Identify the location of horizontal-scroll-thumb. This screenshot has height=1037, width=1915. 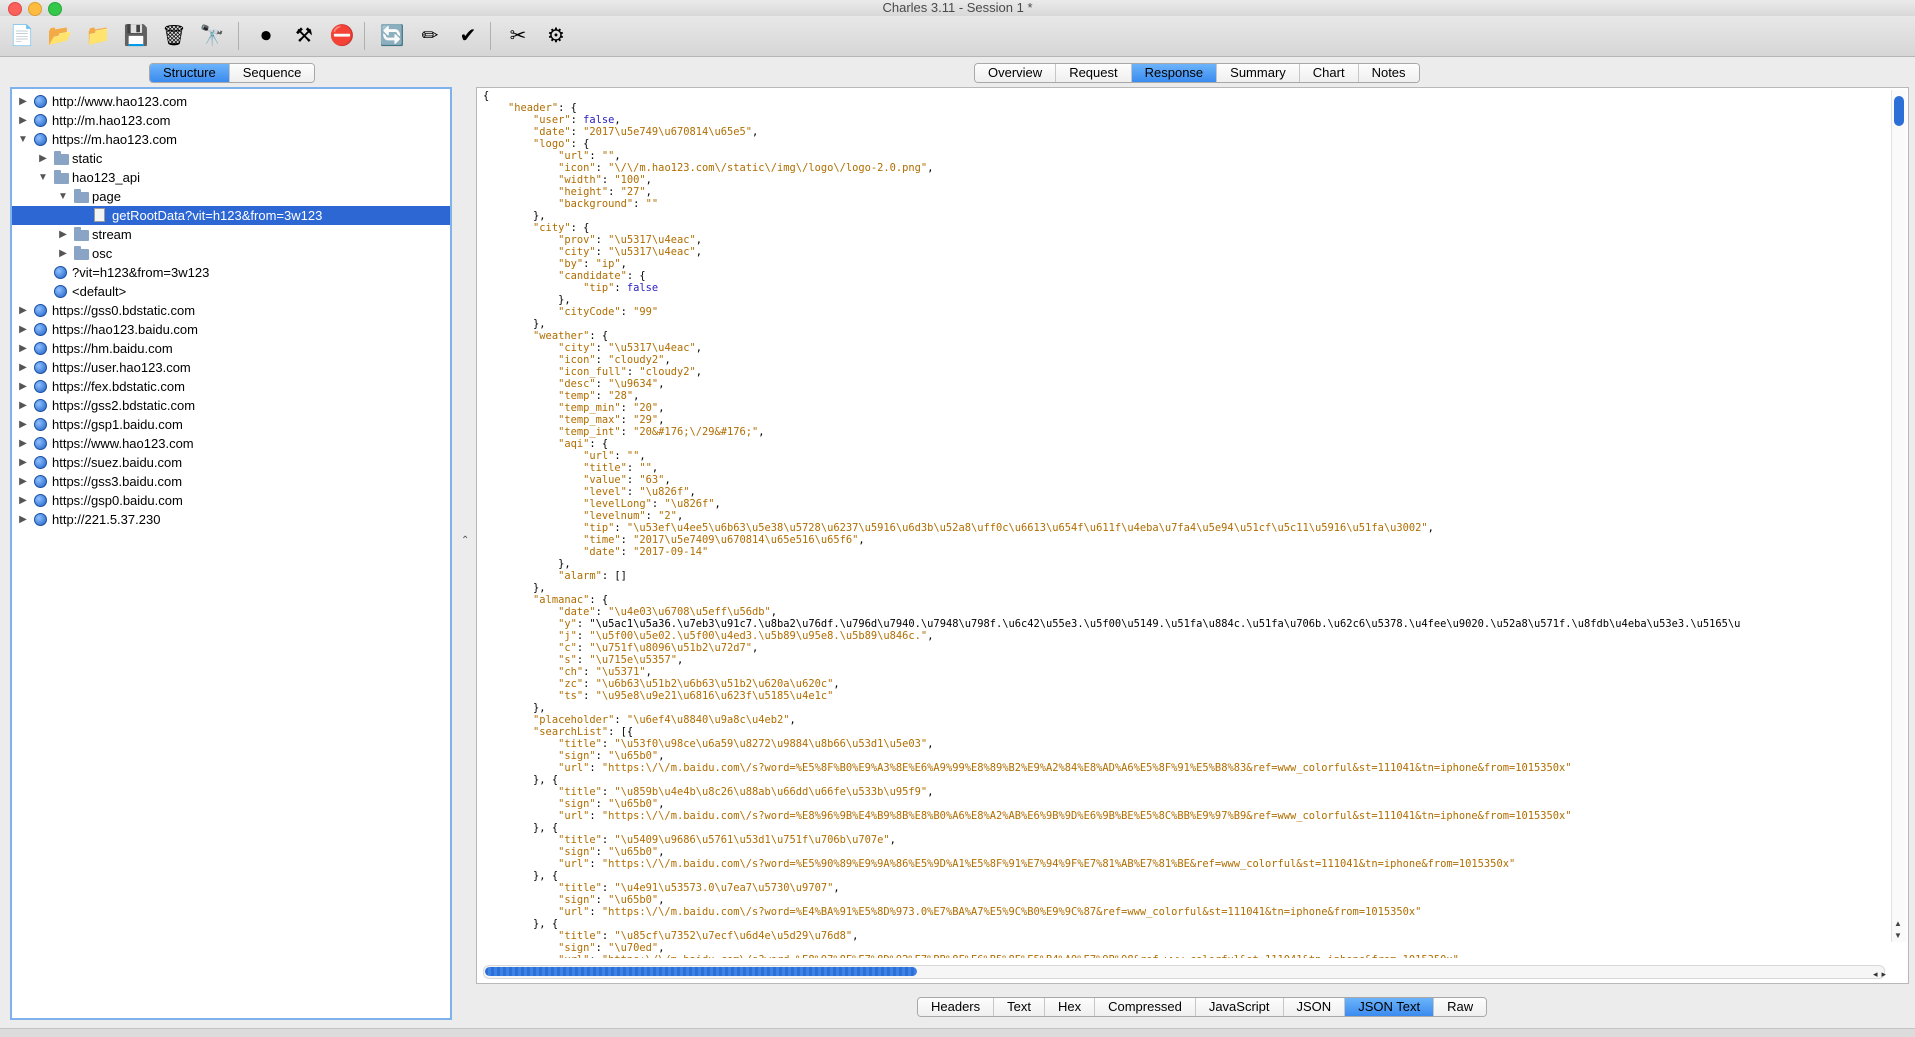
(701, 971).